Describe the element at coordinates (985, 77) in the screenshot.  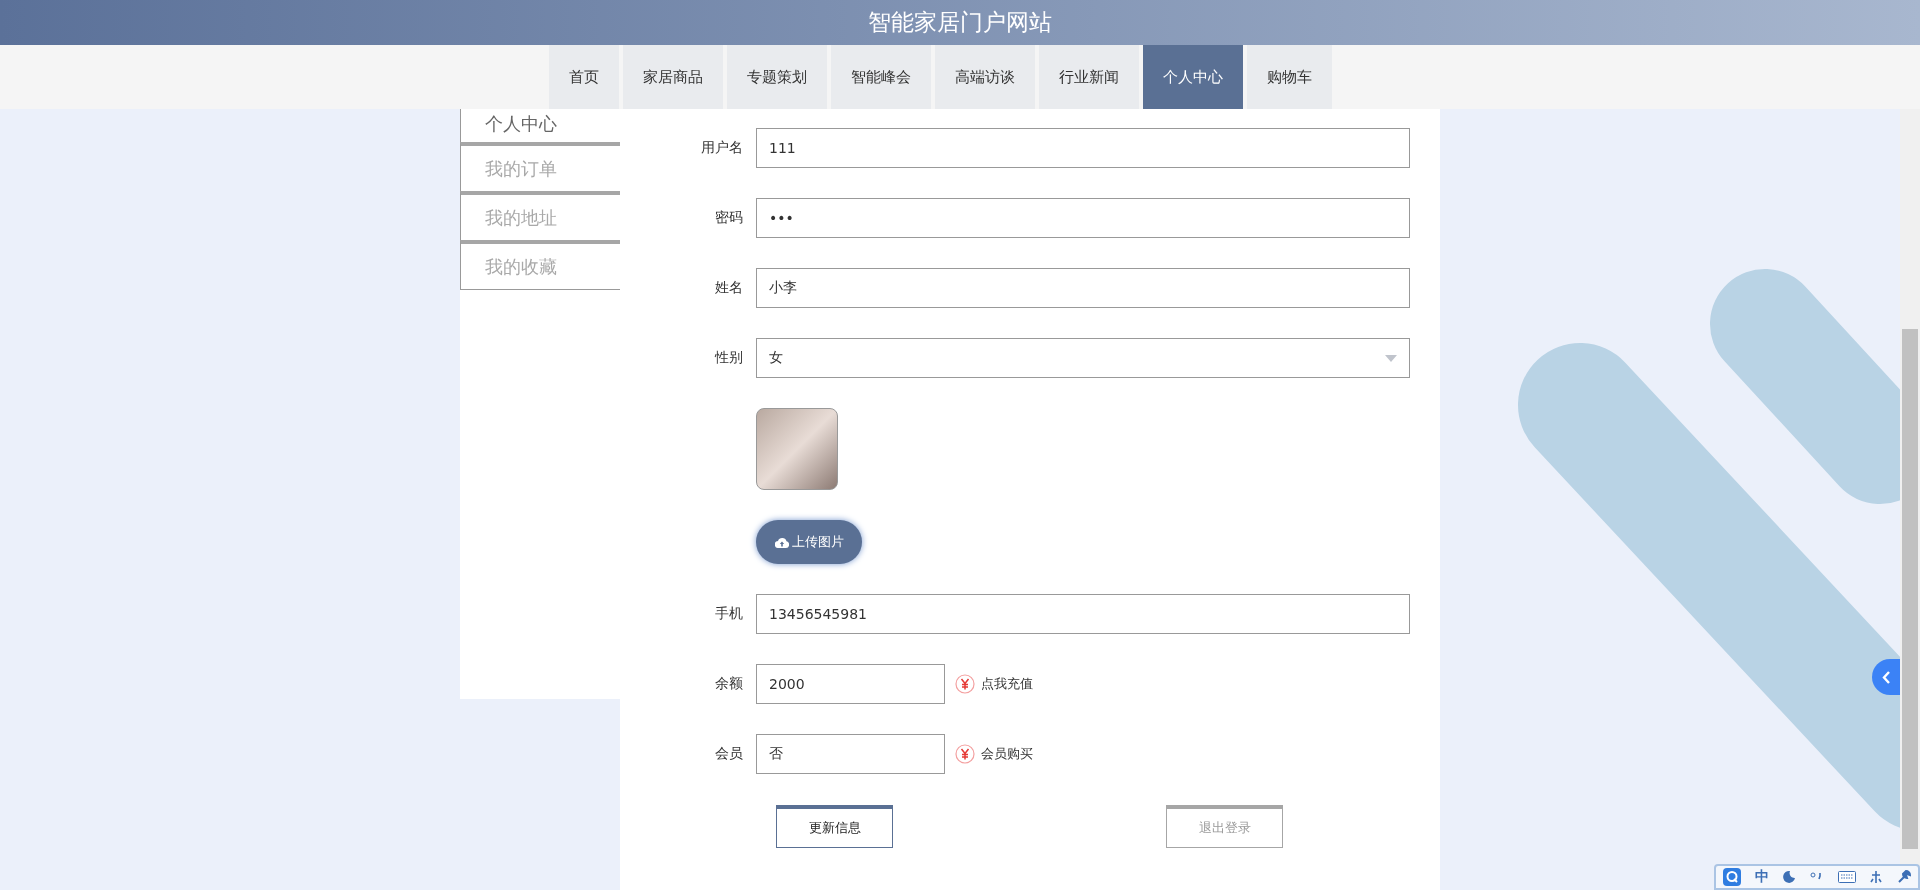
I see `nav-tab: 高端访谈` at that location.